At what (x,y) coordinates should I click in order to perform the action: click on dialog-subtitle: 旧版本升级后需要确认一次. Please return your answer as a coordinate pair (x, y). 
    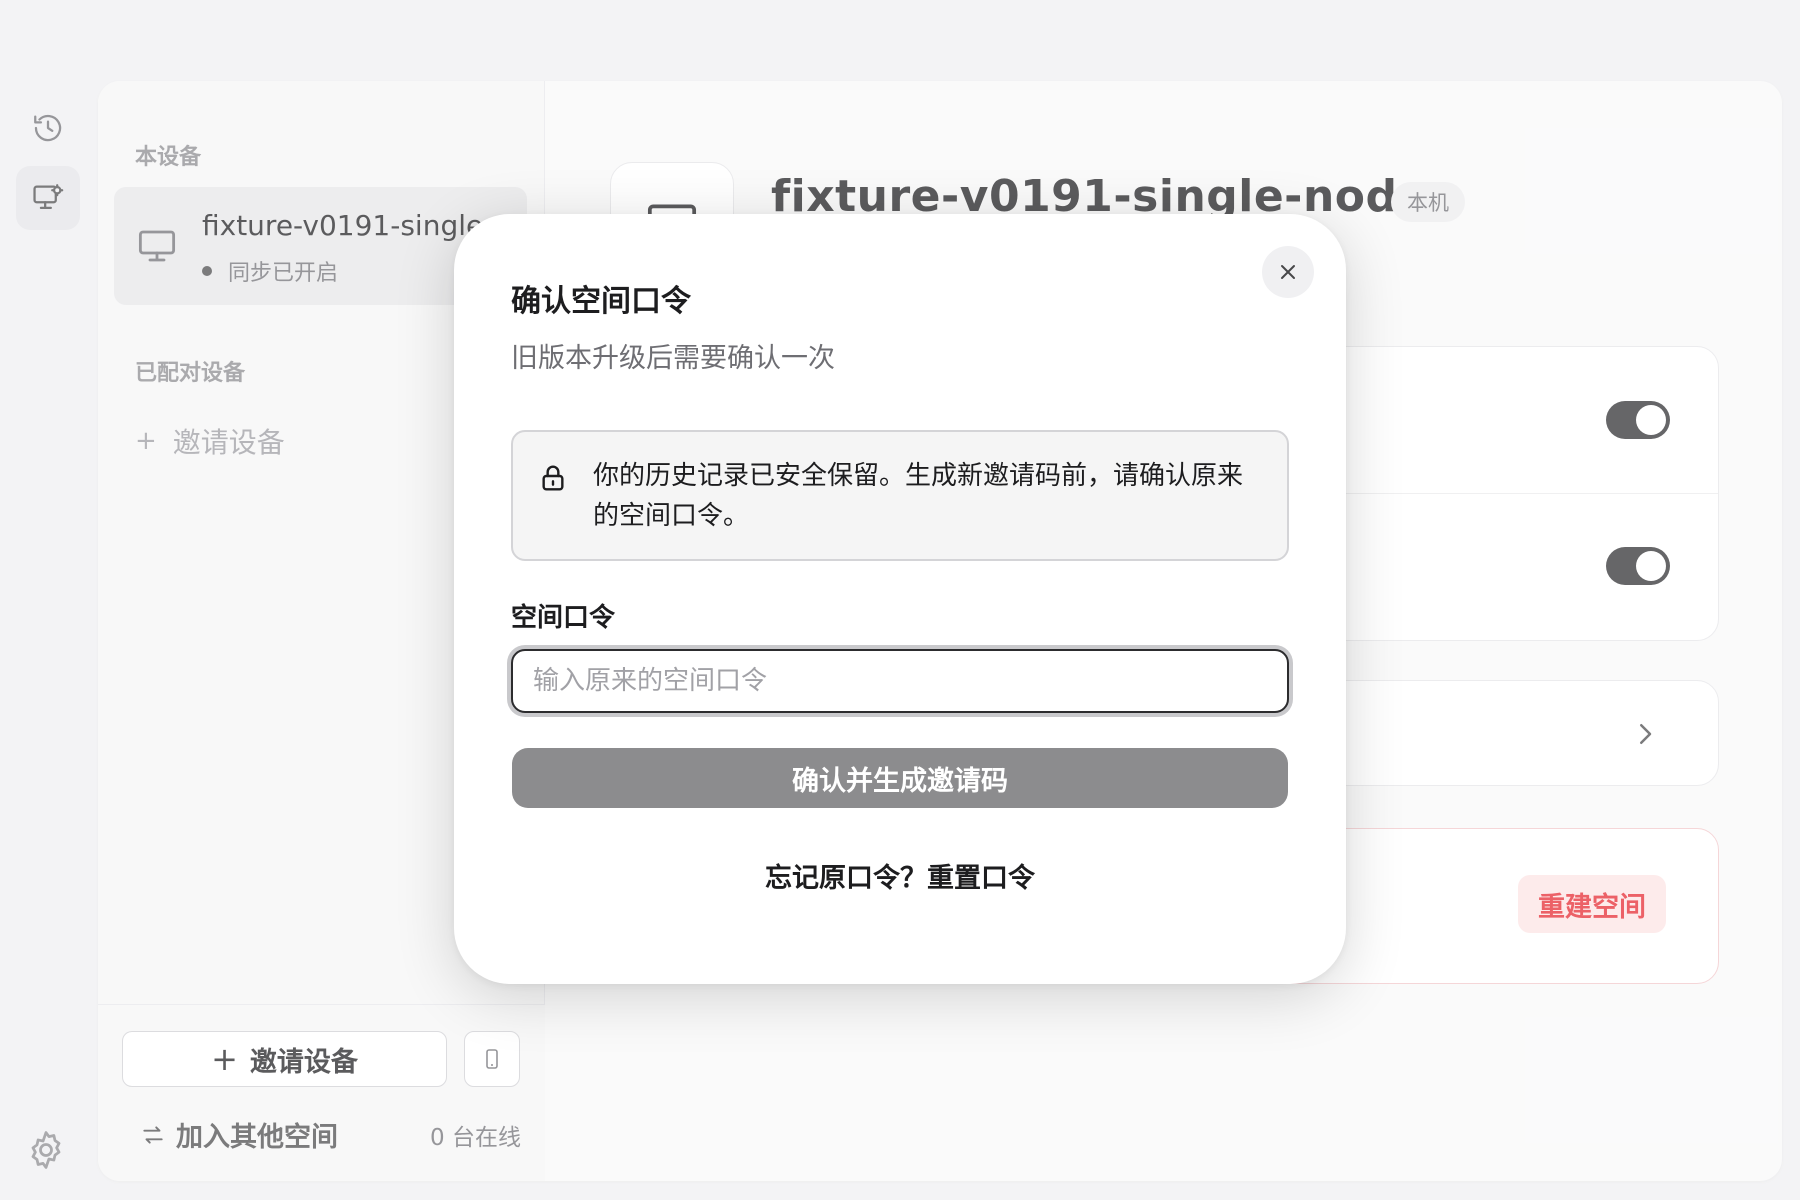
    Looking at the image, I should click on (673, 358).